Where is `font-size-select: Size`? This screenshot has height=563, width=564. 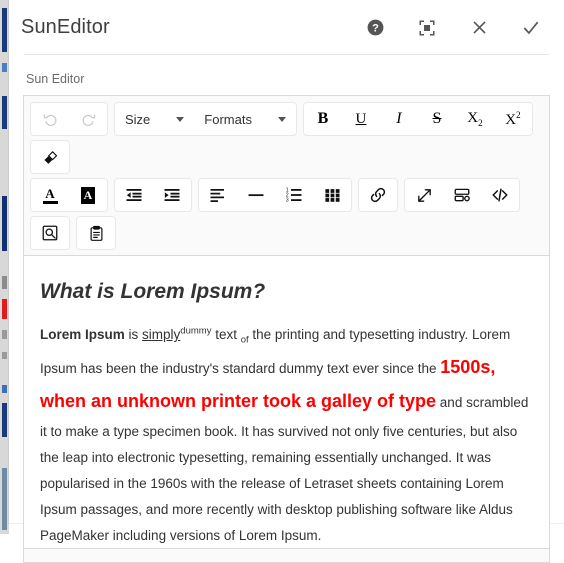
font-size-select: Size is located at coordinates (154, 119).